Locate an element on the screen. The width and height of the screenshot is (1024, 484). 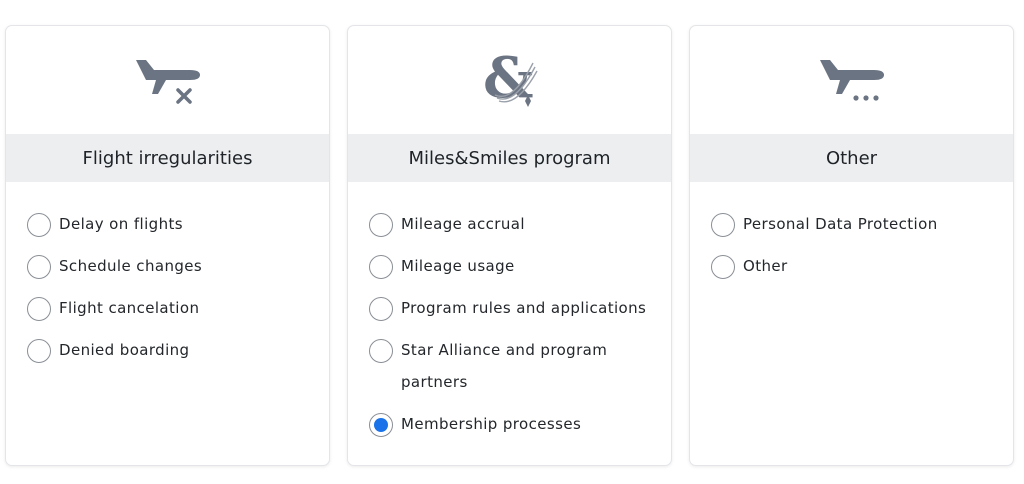
plane-cancel-icon is located at coordinates (167, 82).